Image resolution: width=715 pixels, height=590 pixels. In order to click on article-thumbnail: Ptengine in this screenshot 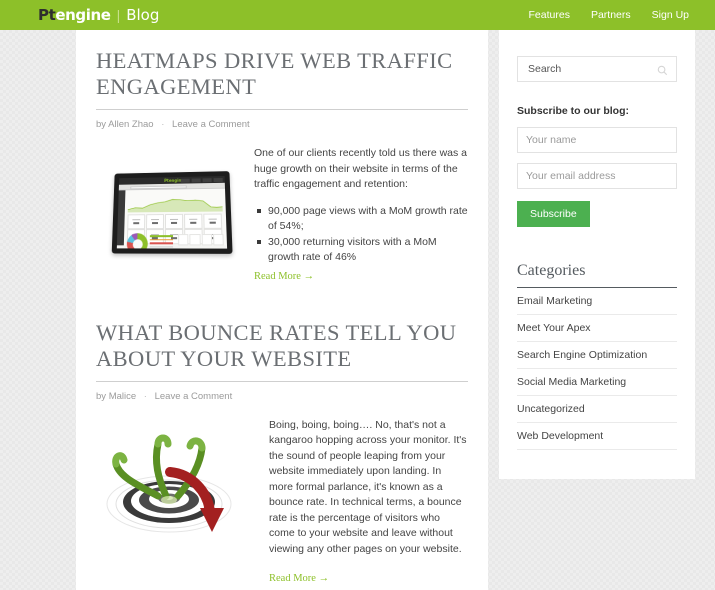, I will do `click(168, 214)`.